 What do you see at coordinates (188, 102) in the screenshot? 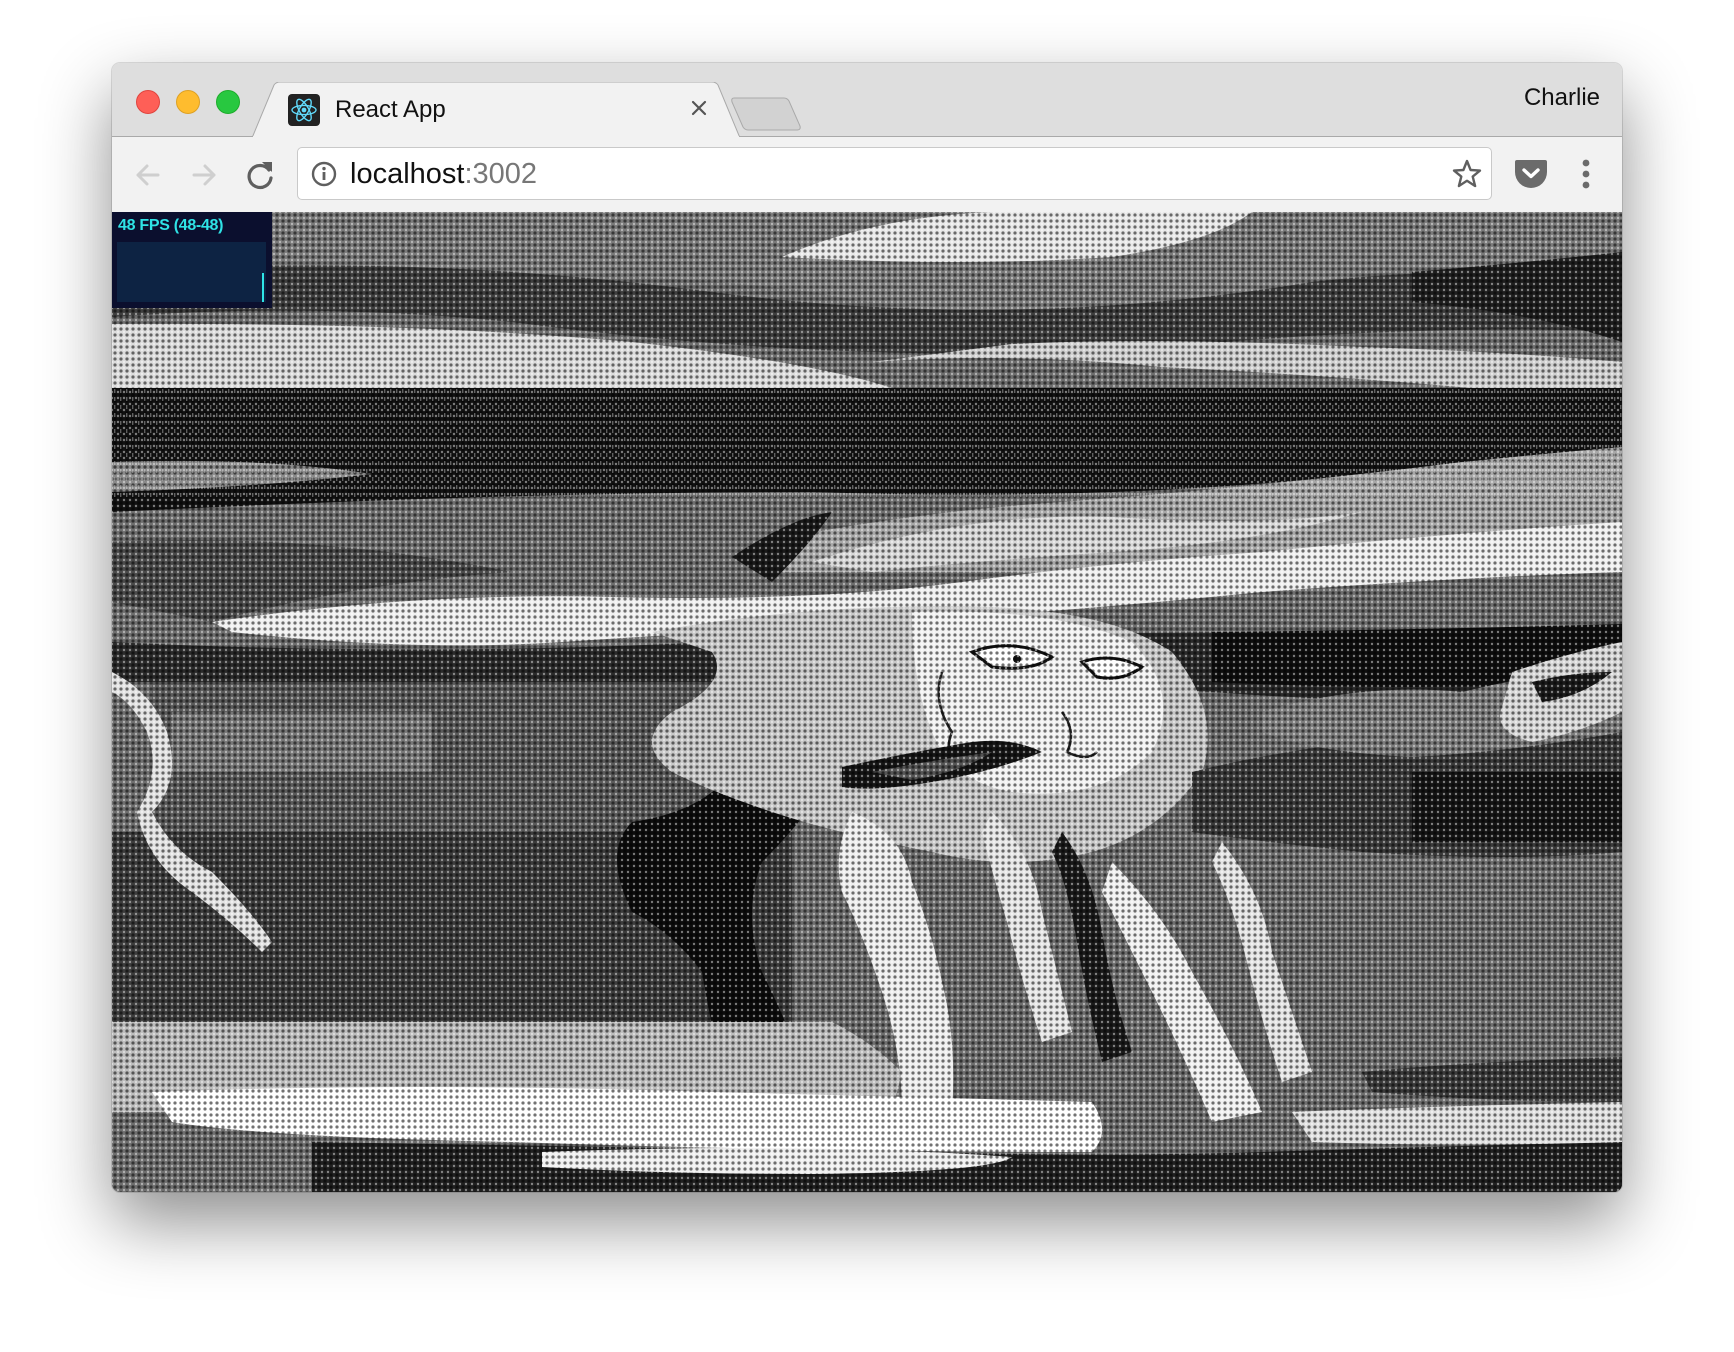
I see `minimize-window-button` at bounding box center [188, 102].